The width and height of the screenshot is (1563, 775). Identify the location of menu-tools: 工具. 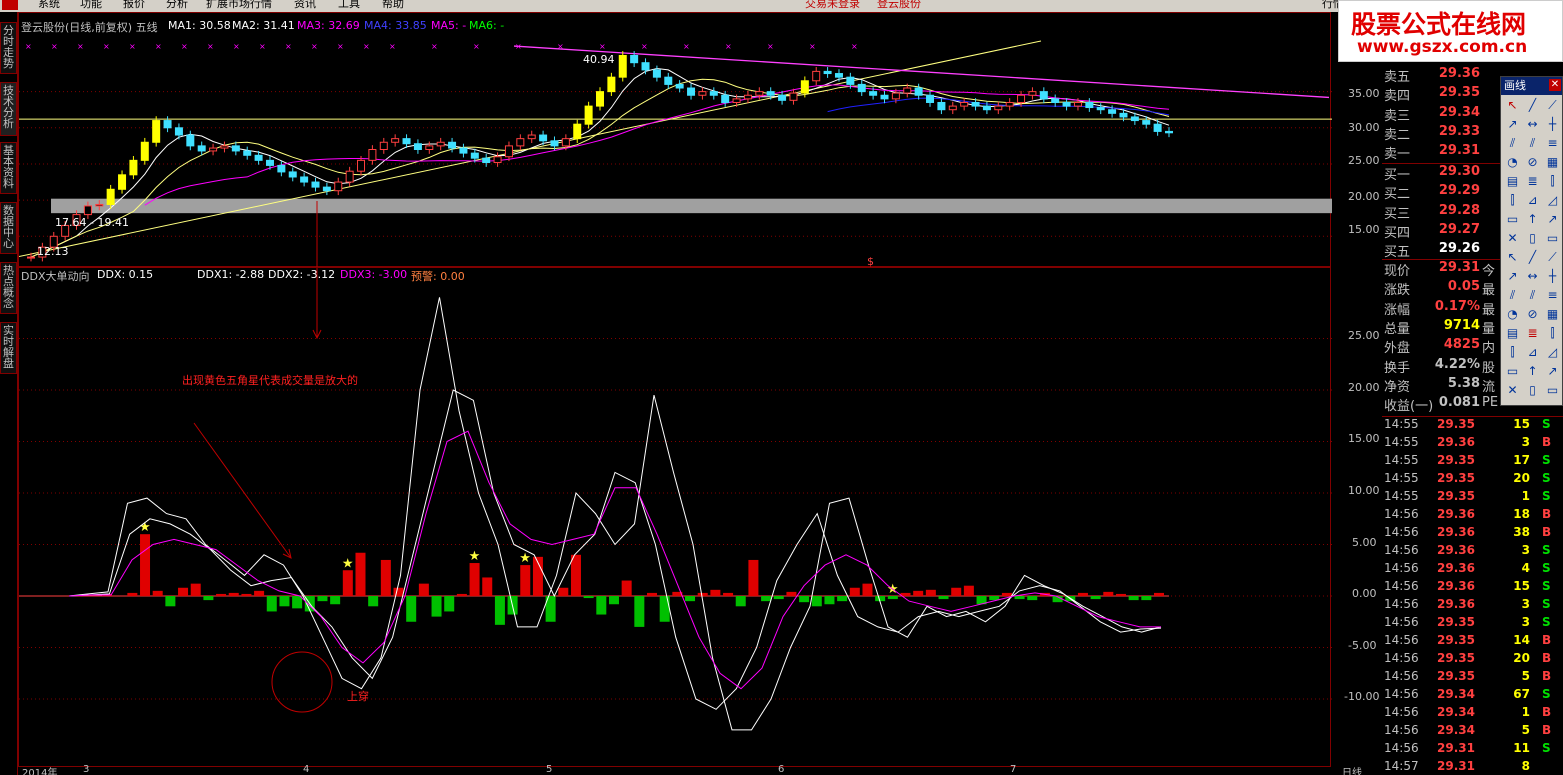
(349, 5).